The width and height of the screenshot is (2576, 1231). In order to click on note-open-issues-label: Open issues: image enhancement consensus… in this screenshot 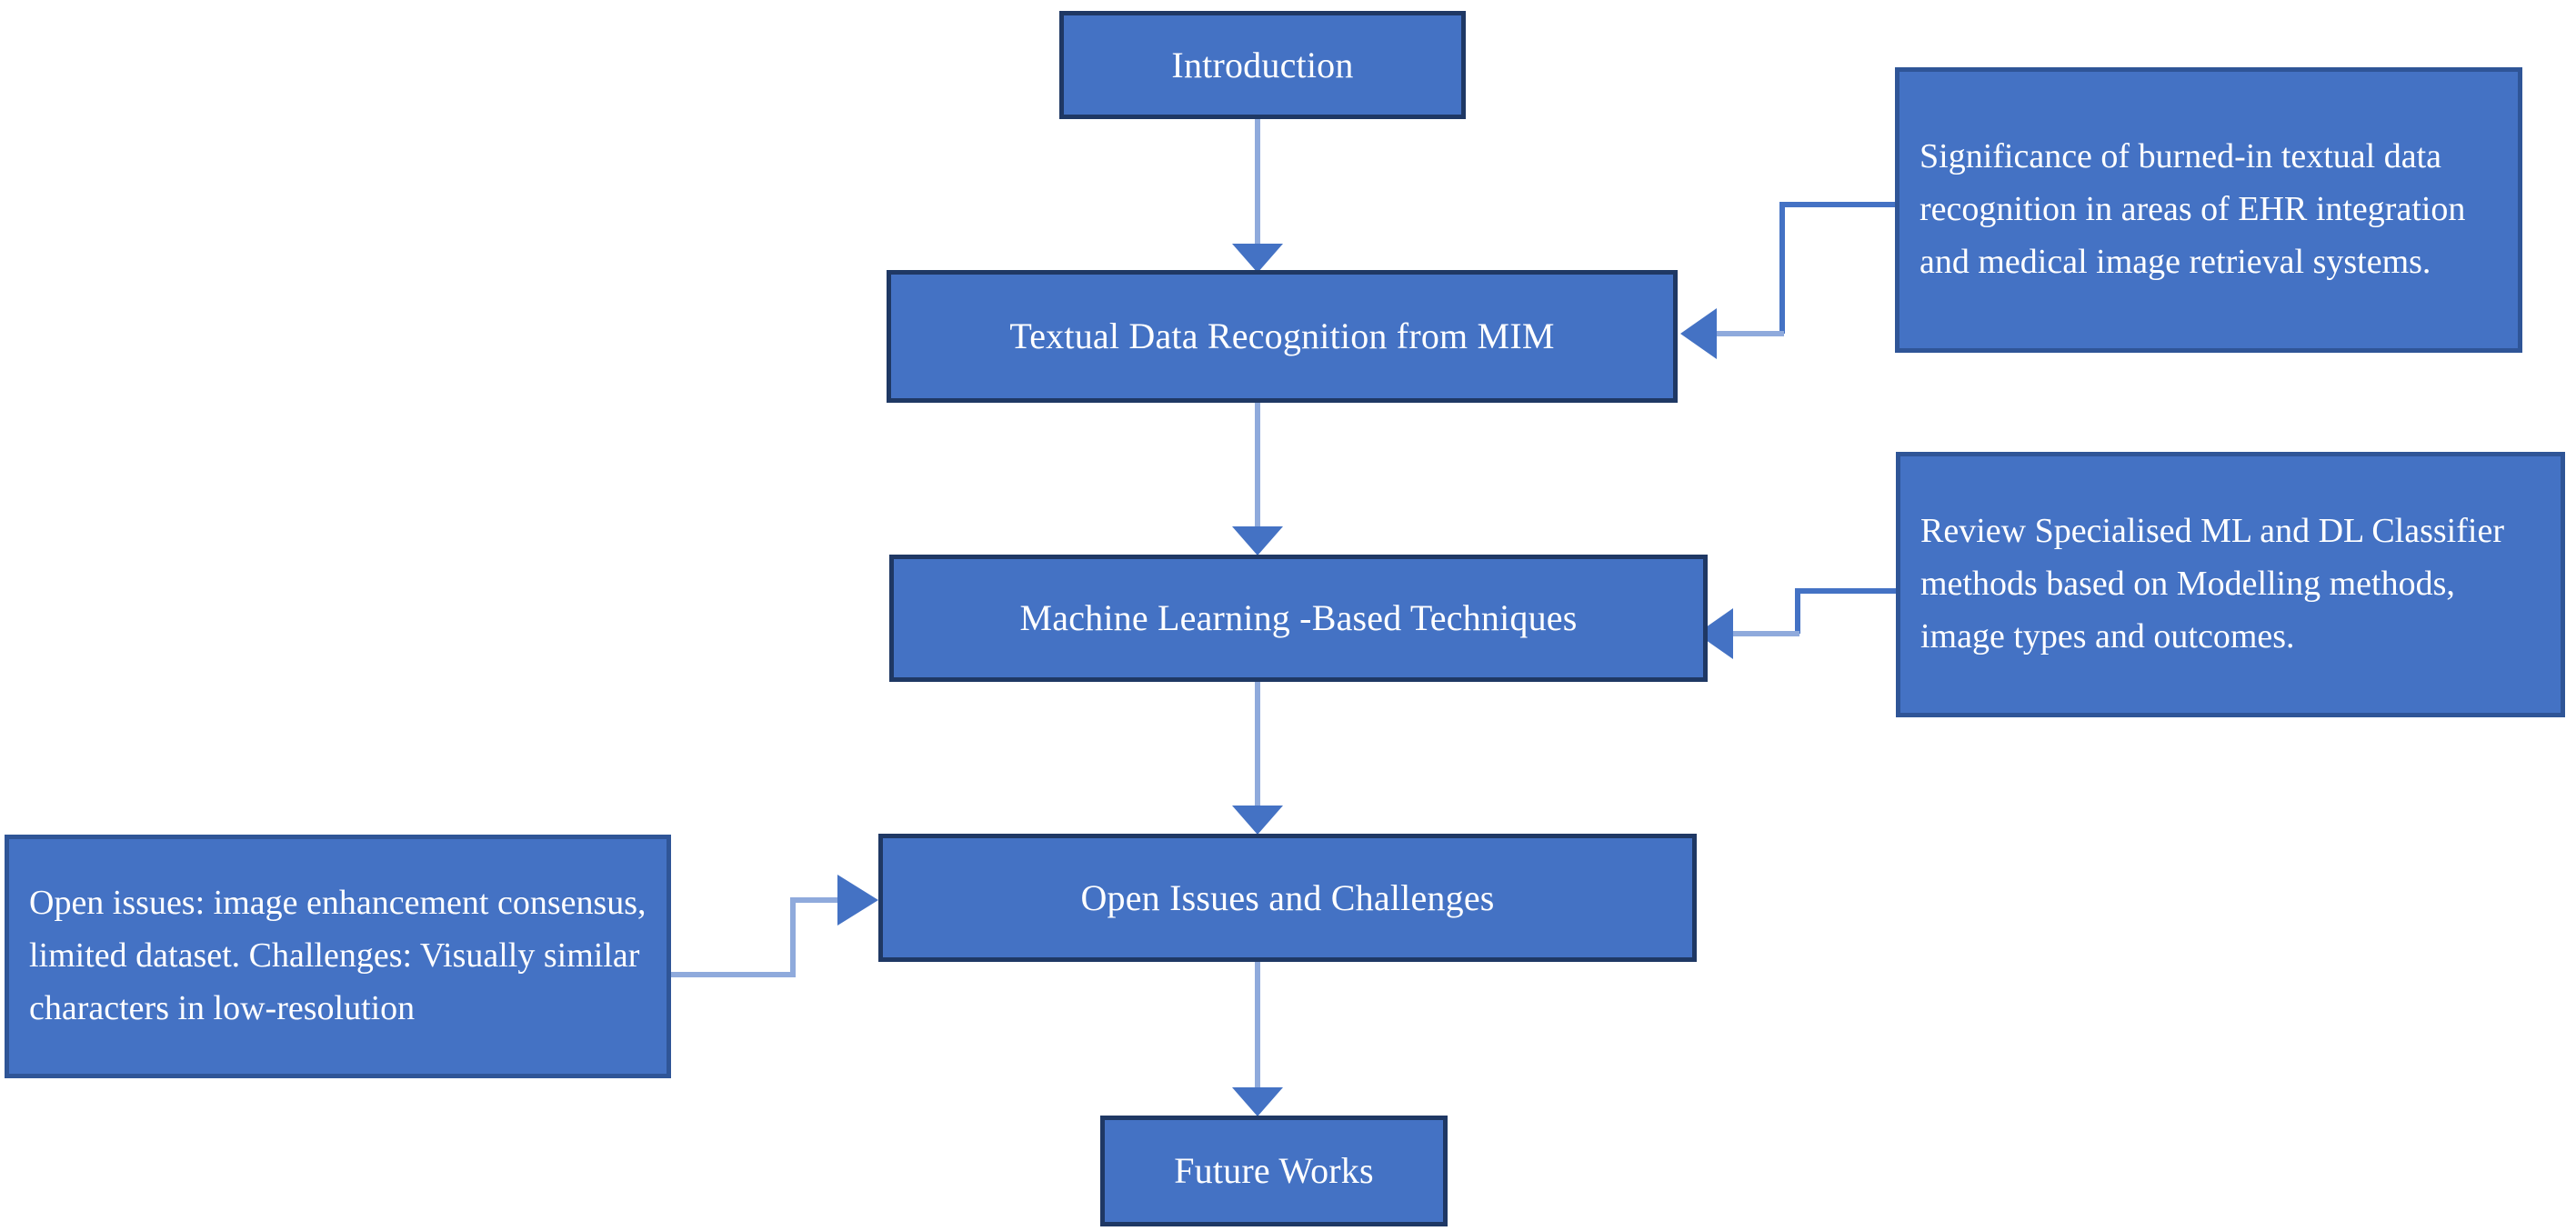, I will do `click(338, 955)`.